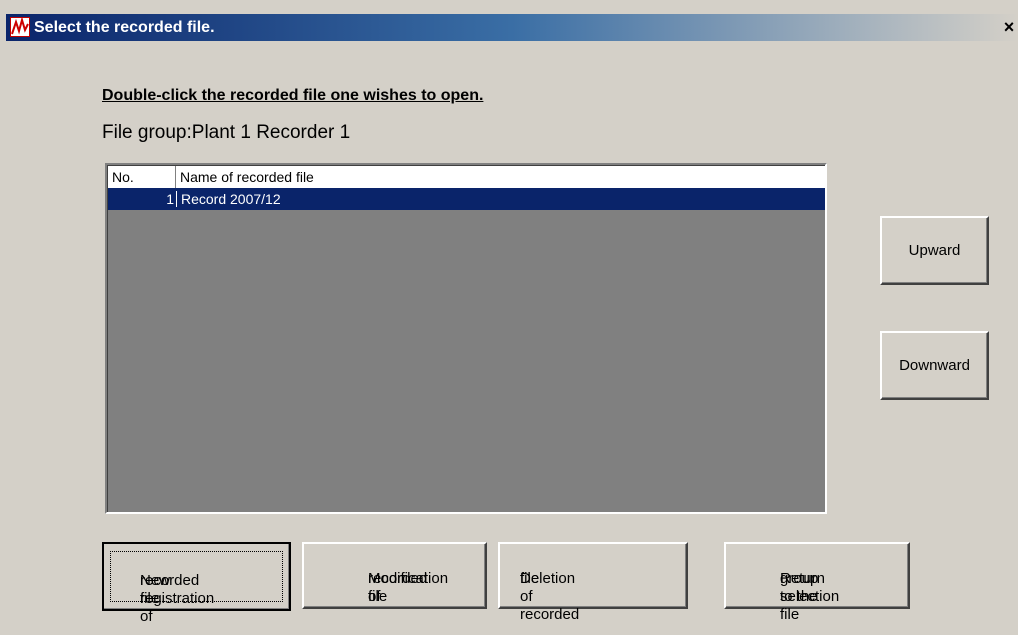 Image resolution: width=1018 pixels, height=635 pixels. I want to click on upward-button-label: Upward, so click(934, 250).